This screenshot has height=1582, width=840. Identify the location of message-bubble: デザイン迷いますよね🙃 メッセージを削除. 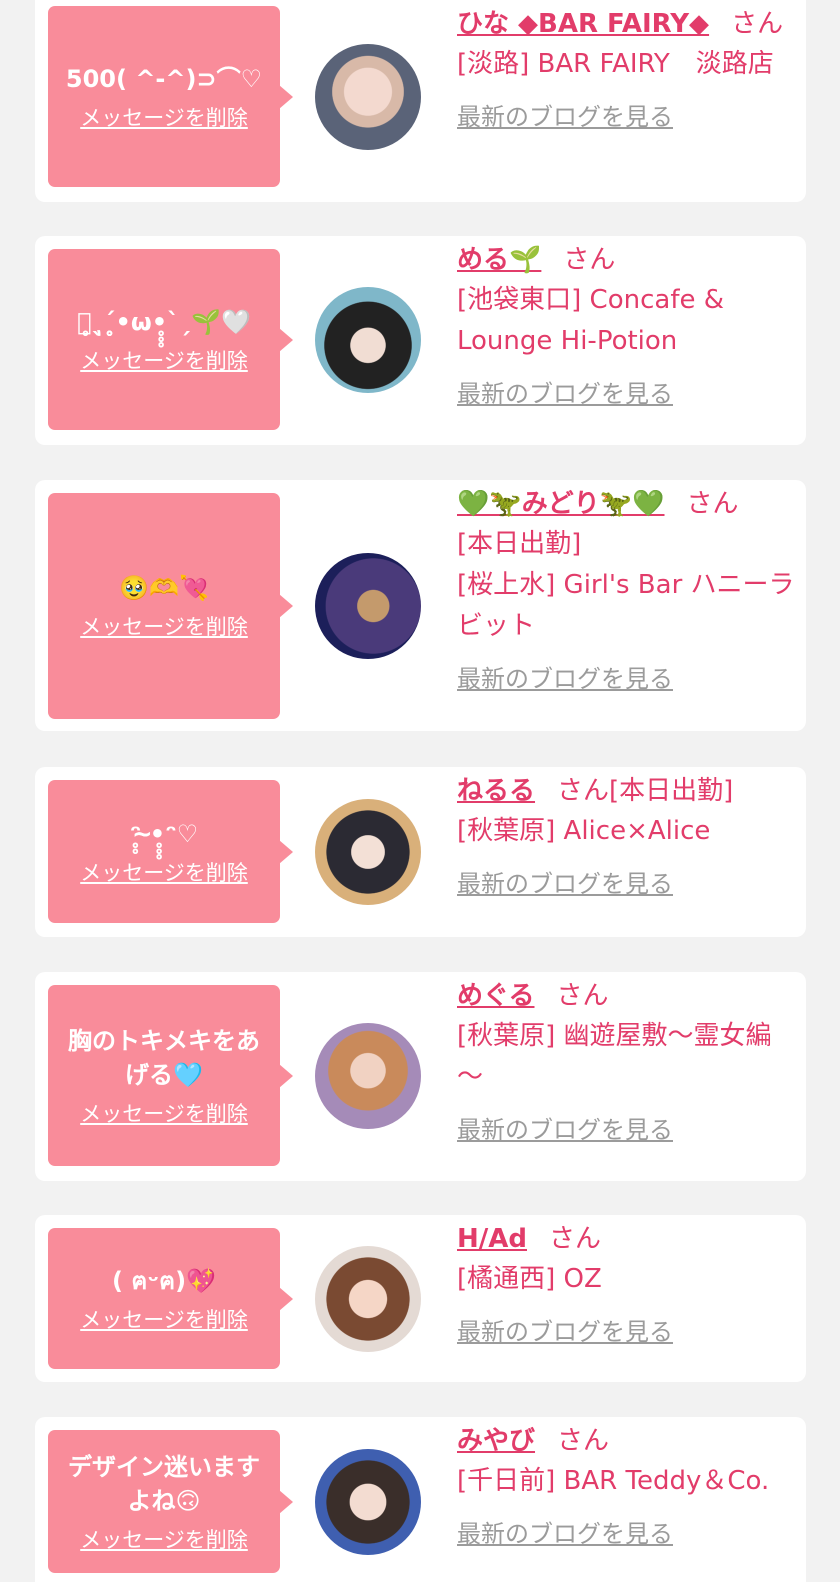
(170, 1501).